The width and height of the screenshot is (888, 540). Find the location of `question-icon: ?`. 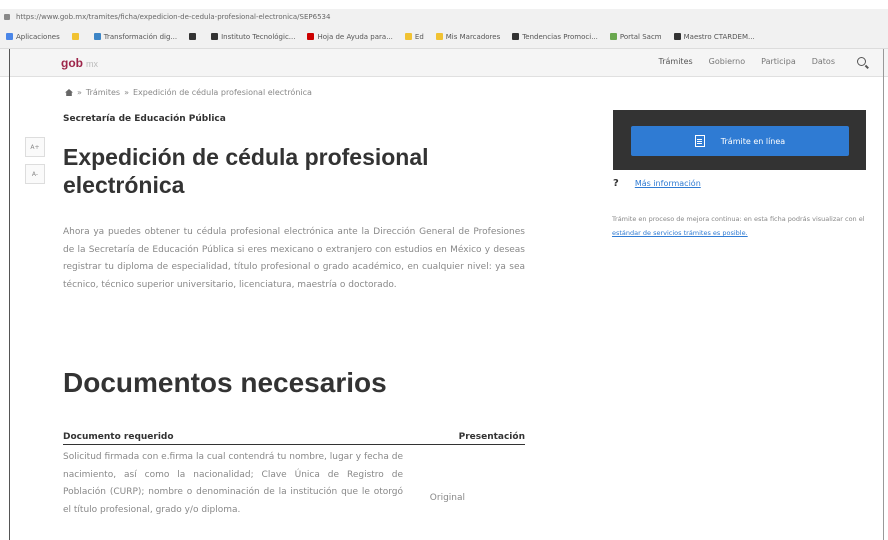

question-icon: ? is located at coordinates (616, 183).